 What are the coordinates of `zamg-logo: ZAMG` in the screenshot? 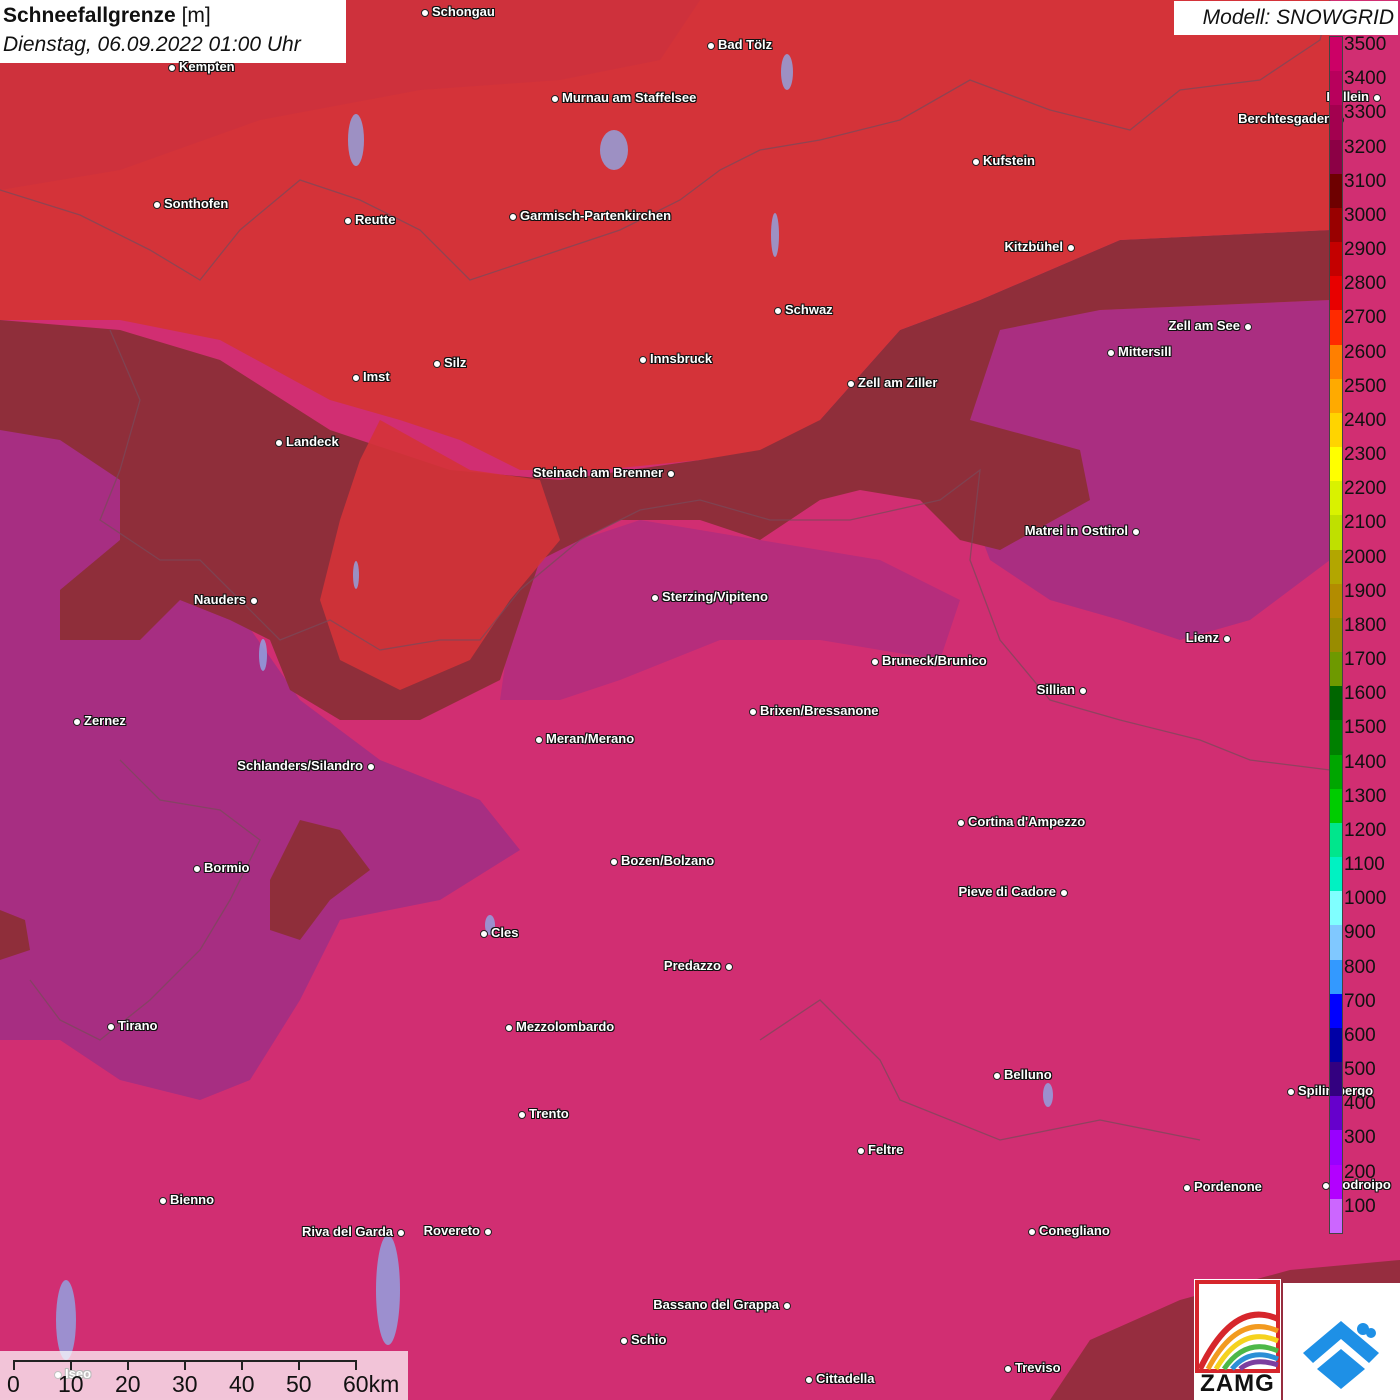 It's located at (1237, 1339).